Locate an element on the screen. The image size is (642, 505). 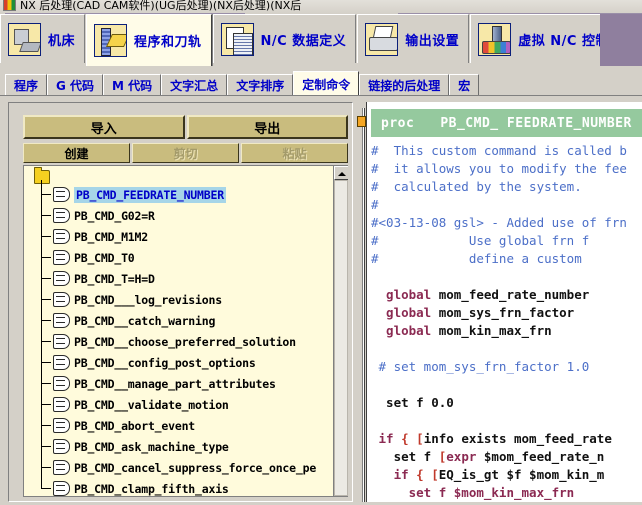
tree-item: PB_CMD_abort_event is located at coordinates (187, 425).